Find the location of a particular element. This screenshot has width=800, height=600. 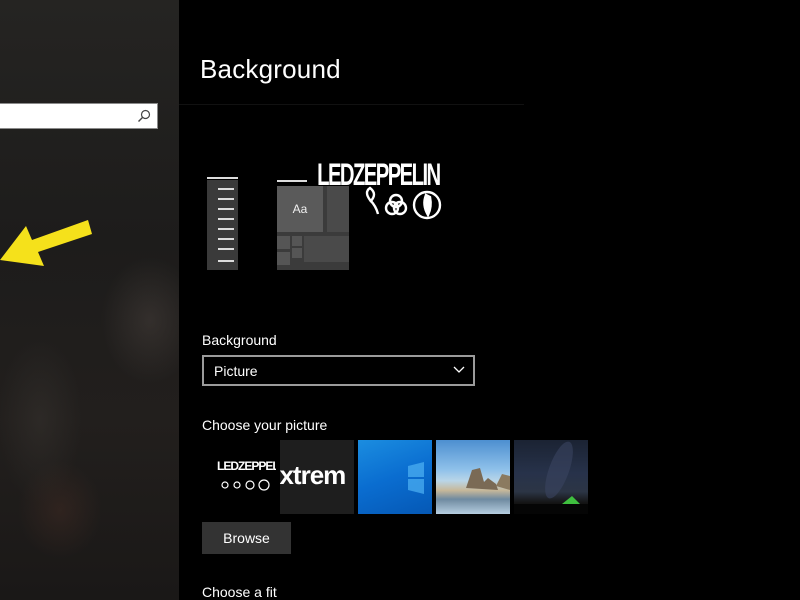

background-dropdown-value: Picture is located at coordinates (236, 370).